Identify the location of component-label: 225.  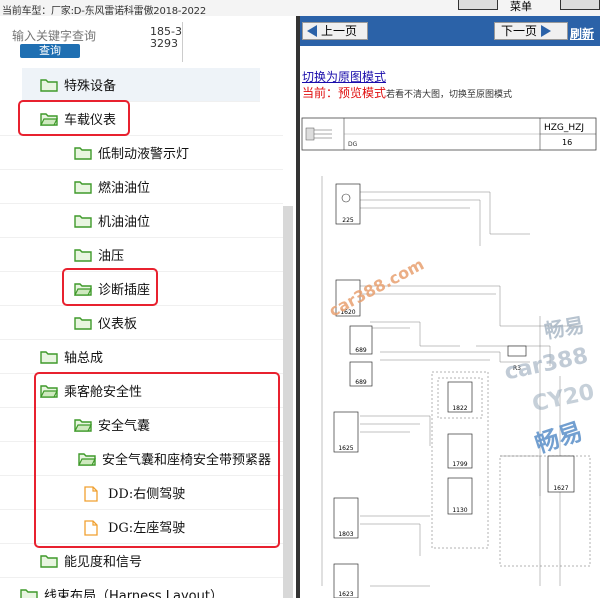
(348, 220).